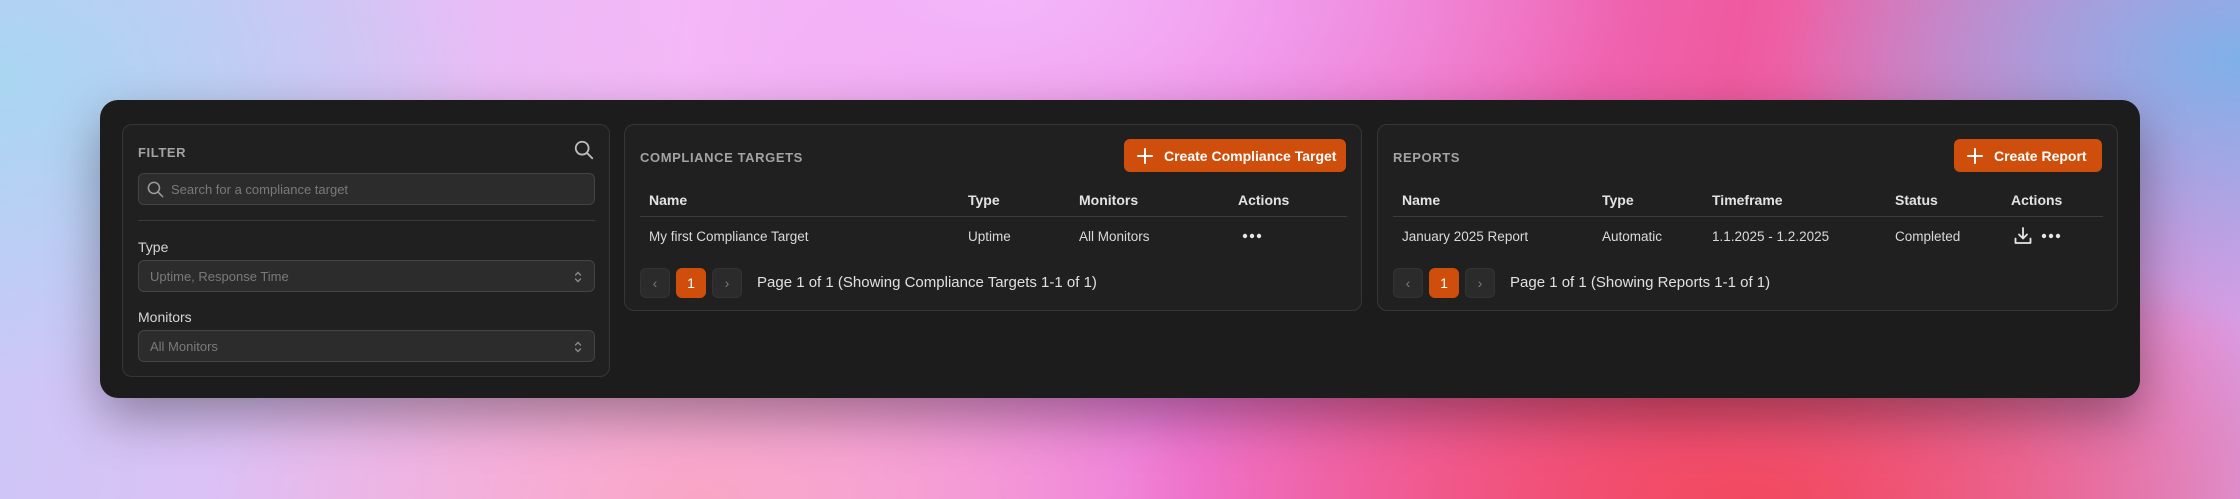 This screenshot has height=499, width=2240. I want to click on filter-divider, so click(366, 220).